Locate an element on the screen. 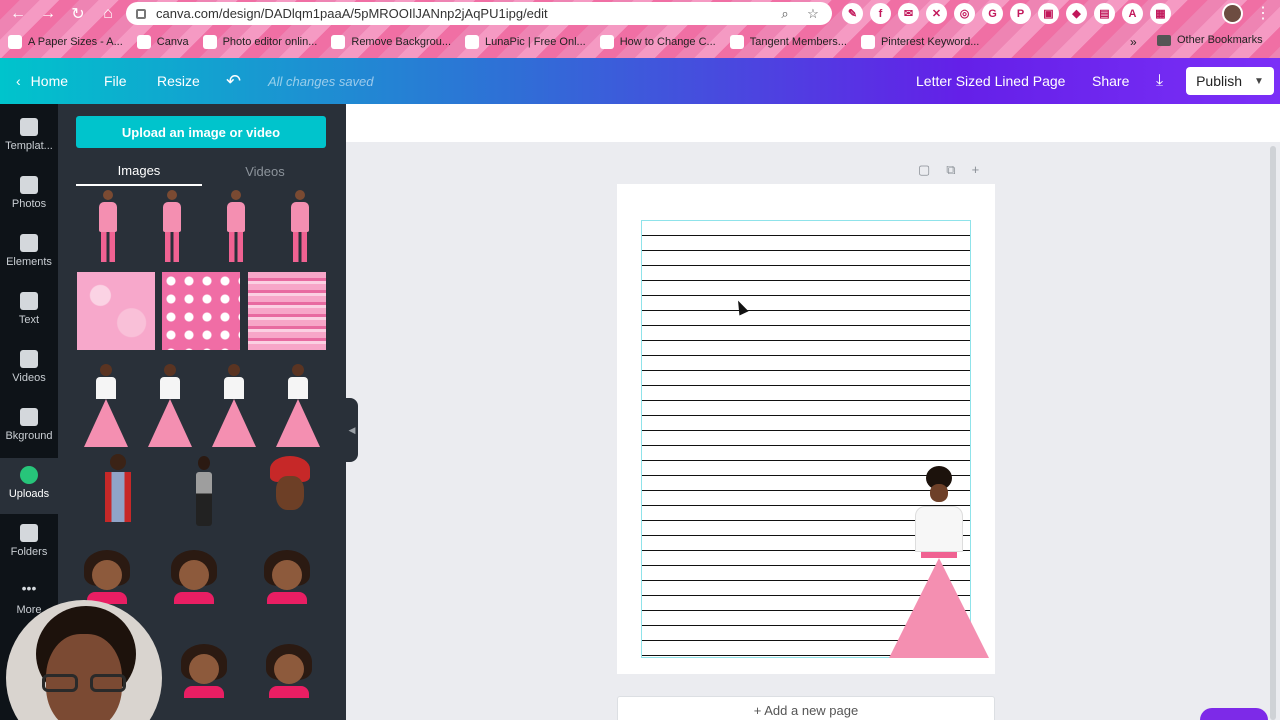 This screenshot has width=1280, height=720. tab-videos: Videos is located at coordinates (265, 171).